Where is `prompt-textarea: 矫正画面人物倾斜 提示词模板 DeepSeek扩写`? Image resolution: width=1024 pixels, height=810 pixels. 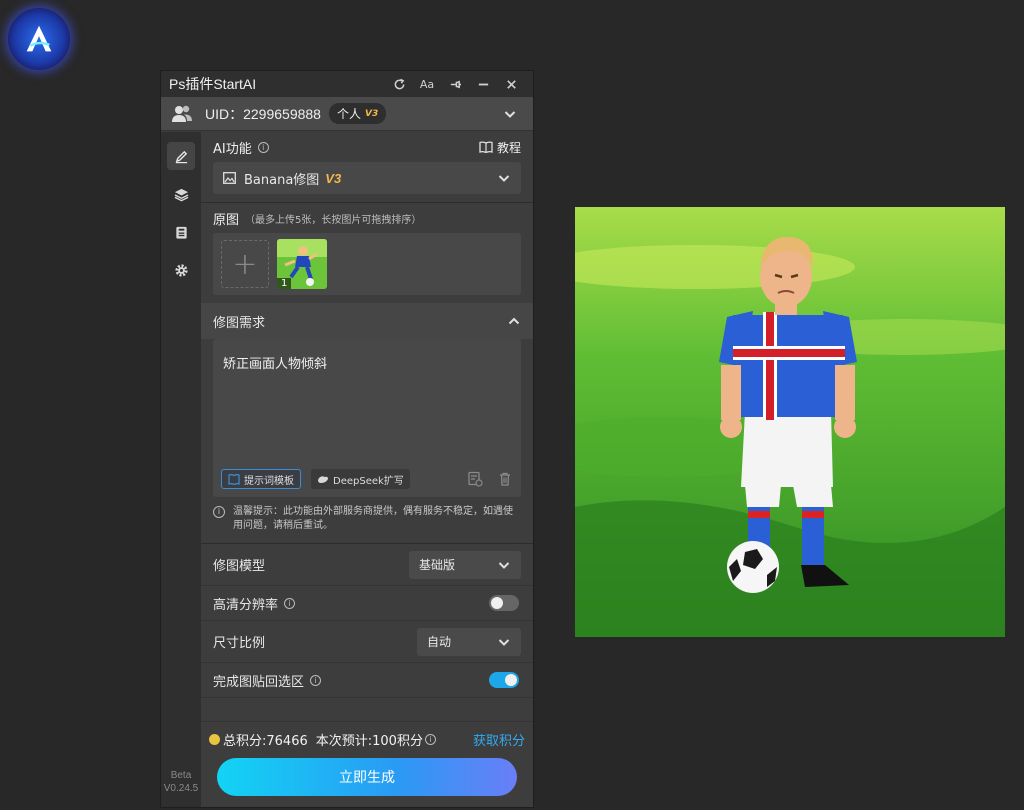 prompt-textarea: 矫正画面人物倾斜 提示词模板 DeepSeek扩写 is located at coordinates (367, 418).